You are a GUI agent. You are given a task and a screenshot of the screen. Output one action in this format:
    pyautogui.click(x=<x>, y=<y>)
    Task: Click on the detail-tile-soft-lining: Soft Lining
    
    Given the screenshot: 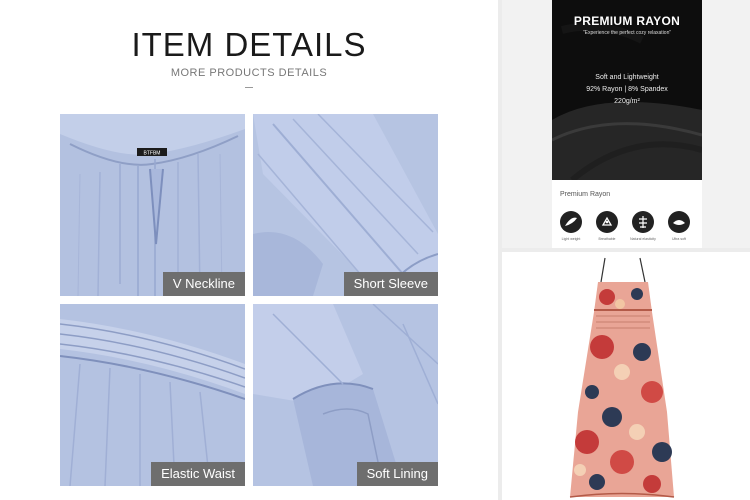 What is the action you would take?
    pyautogui.click(x=345, y=395)
    